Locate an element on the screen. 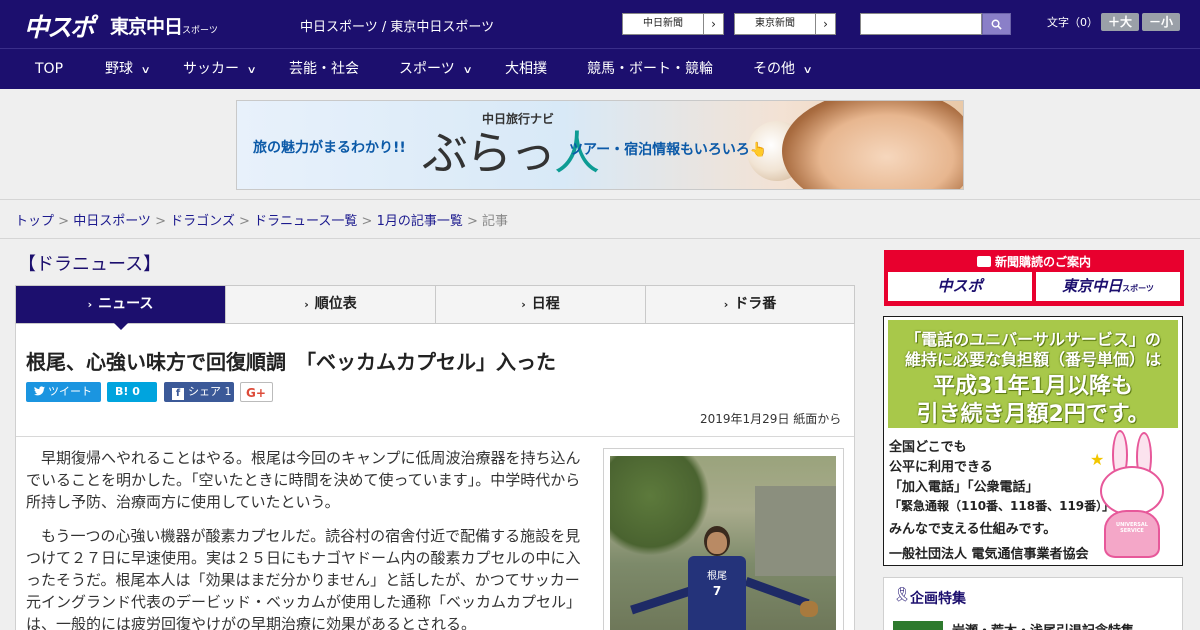 This screenshot has width=1200, height=630. nav-label: 大相撲 is located at coordinates (526, 69).